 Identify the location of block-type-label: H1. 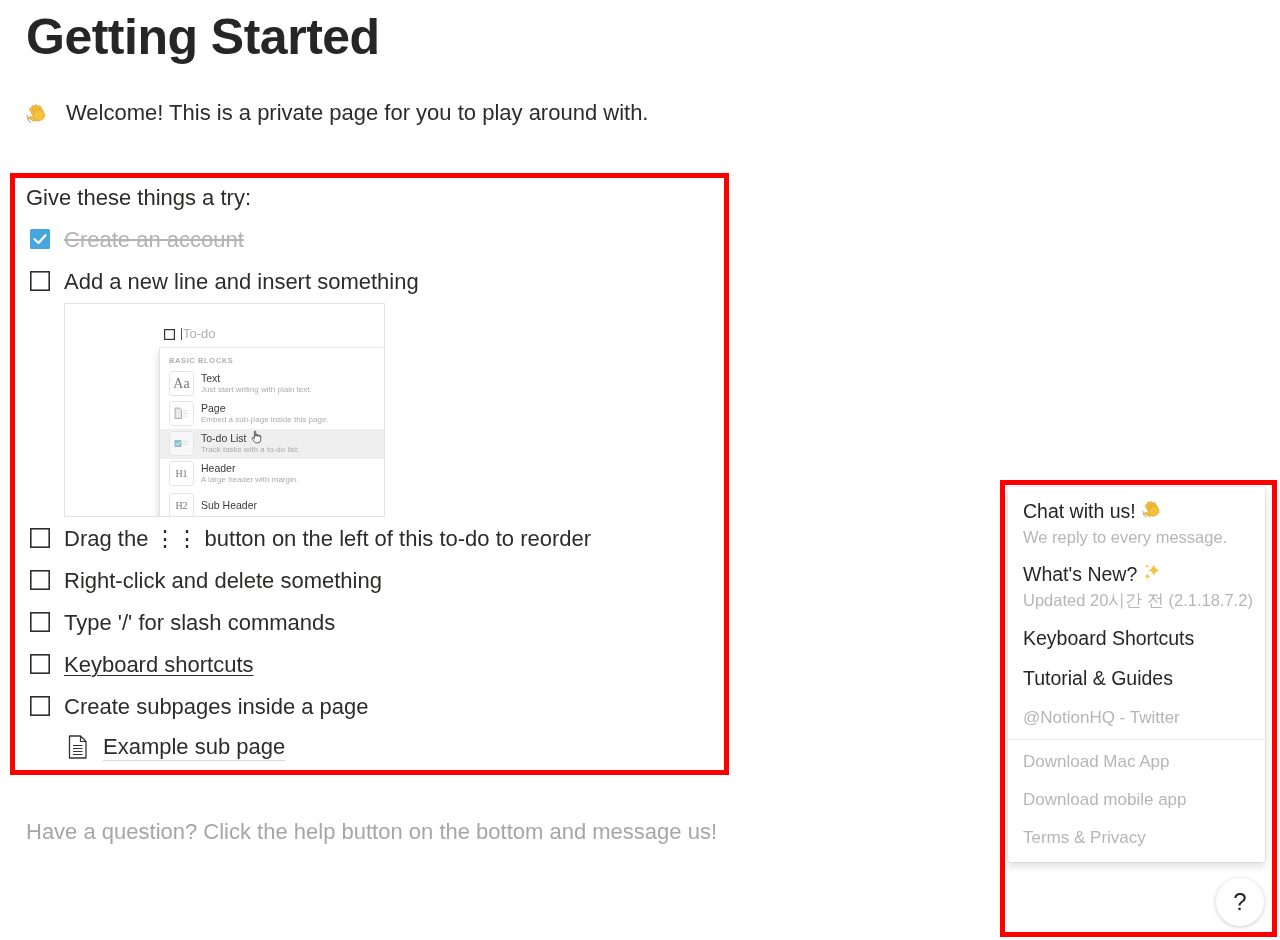
(181, 473).